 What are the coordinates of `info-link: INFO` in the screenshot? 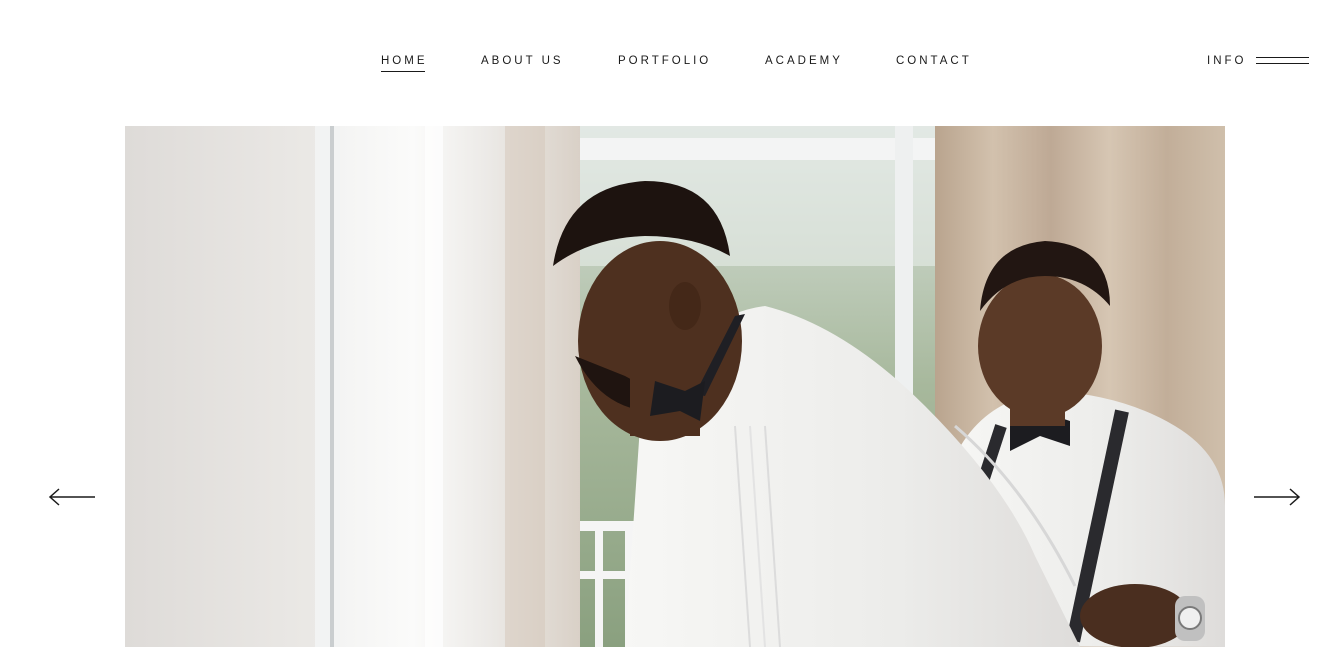 It's located at (1226, 61).